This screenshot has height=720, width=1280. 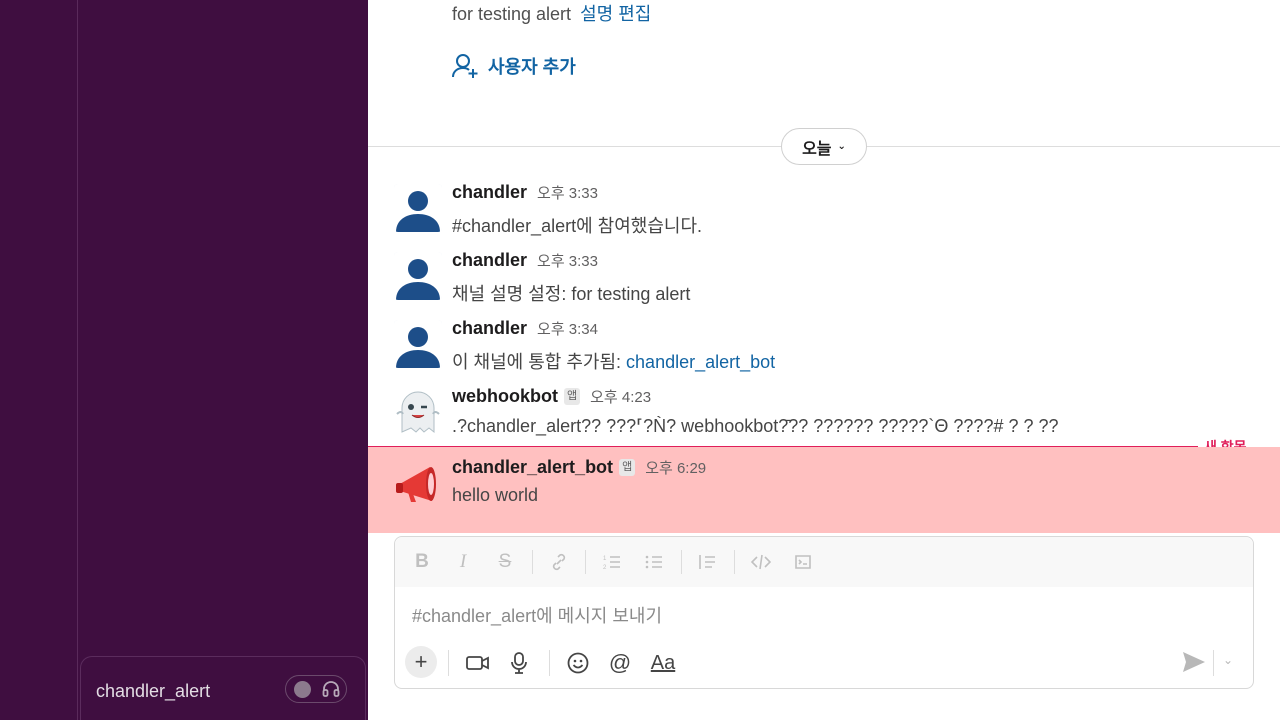 What do you see at coordinates (577, 226) in the screenshot?
I see `message-text: #chandler_alert에 참여했습니다.` at bounding box center [577, 226].